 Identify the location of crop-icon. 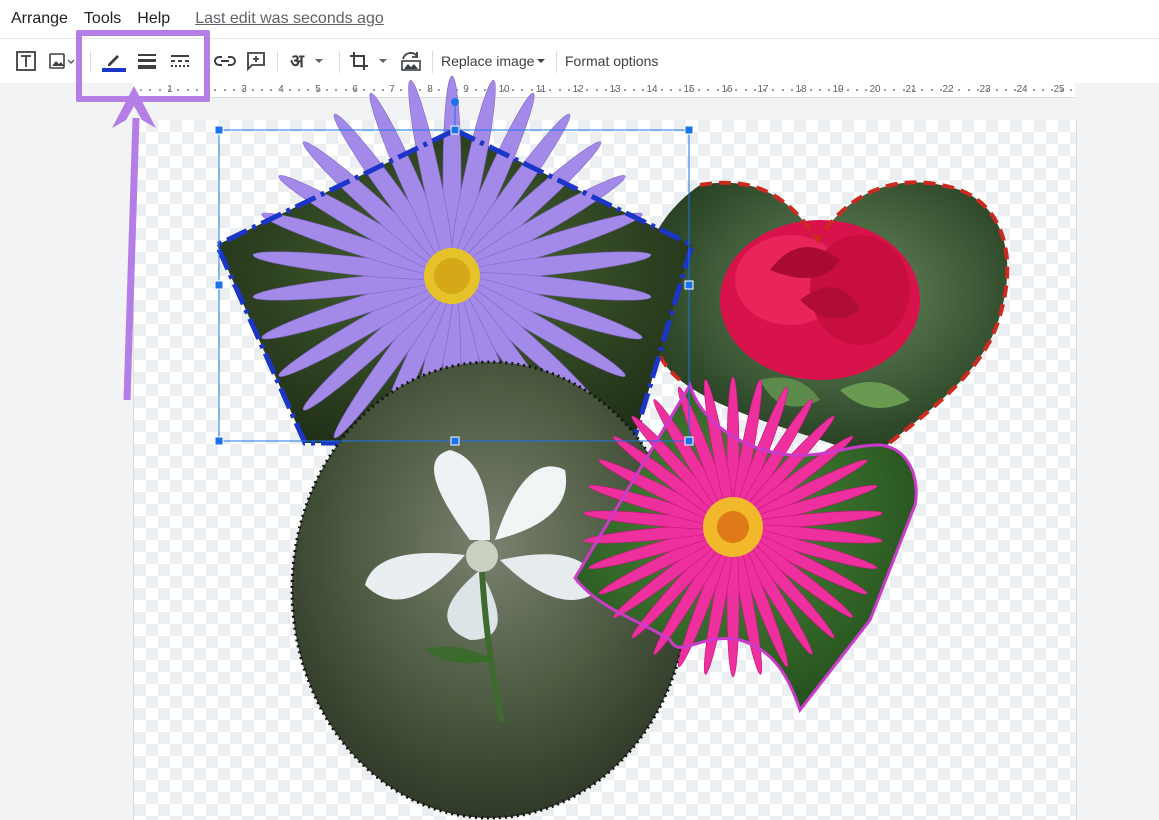
(369, 61).